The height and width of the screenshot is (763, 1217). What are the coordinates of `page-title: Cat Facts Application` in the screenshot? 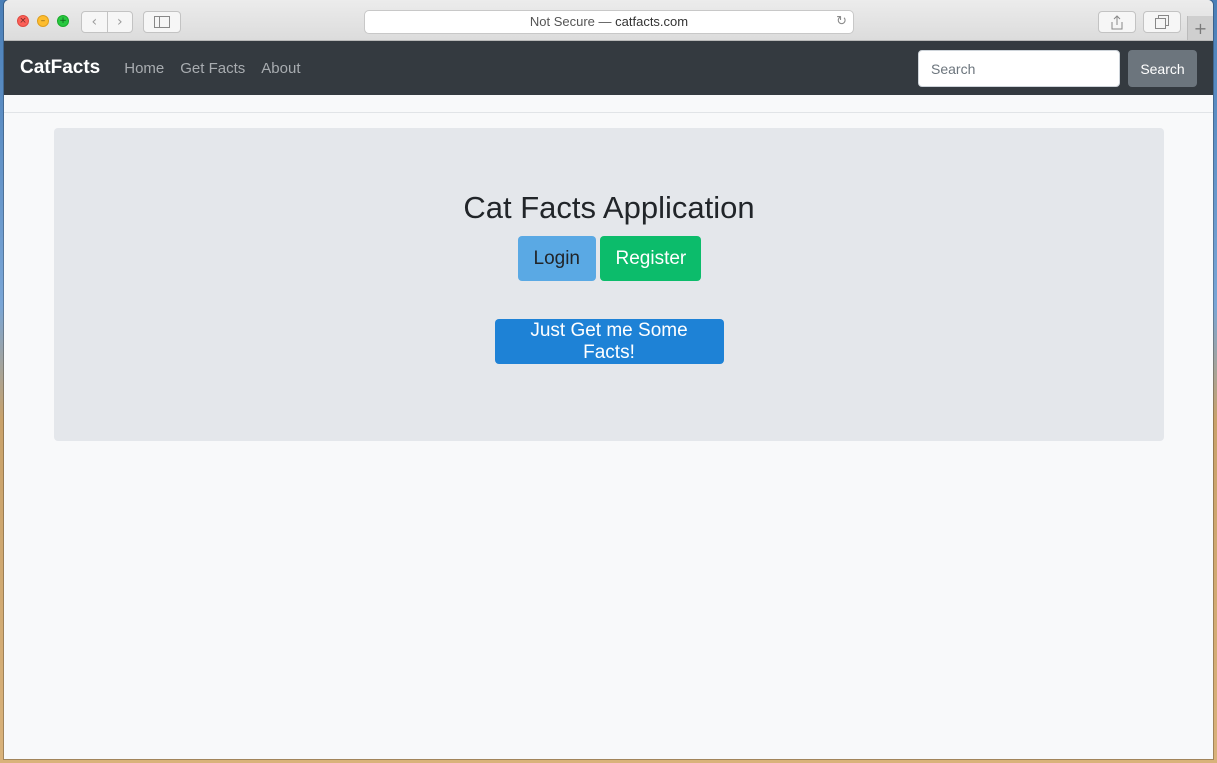 It's located at (609, 207).